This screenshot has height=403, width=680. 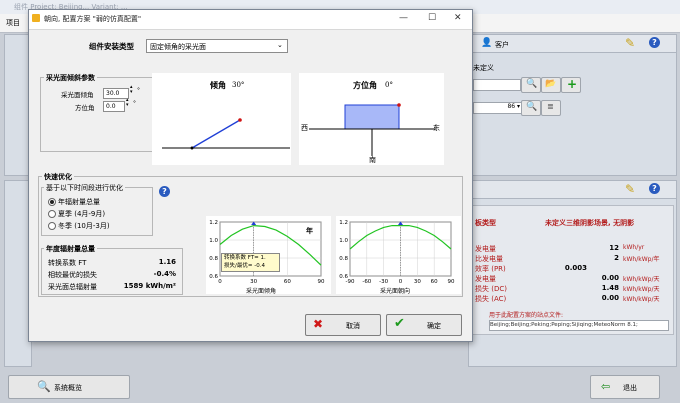 I want to click on azimuth-chart: 0.6 0.8 1.0 1.2 -90 -60 -30 0 30 60 90 采光面朝向, so click(x=398, y=255).